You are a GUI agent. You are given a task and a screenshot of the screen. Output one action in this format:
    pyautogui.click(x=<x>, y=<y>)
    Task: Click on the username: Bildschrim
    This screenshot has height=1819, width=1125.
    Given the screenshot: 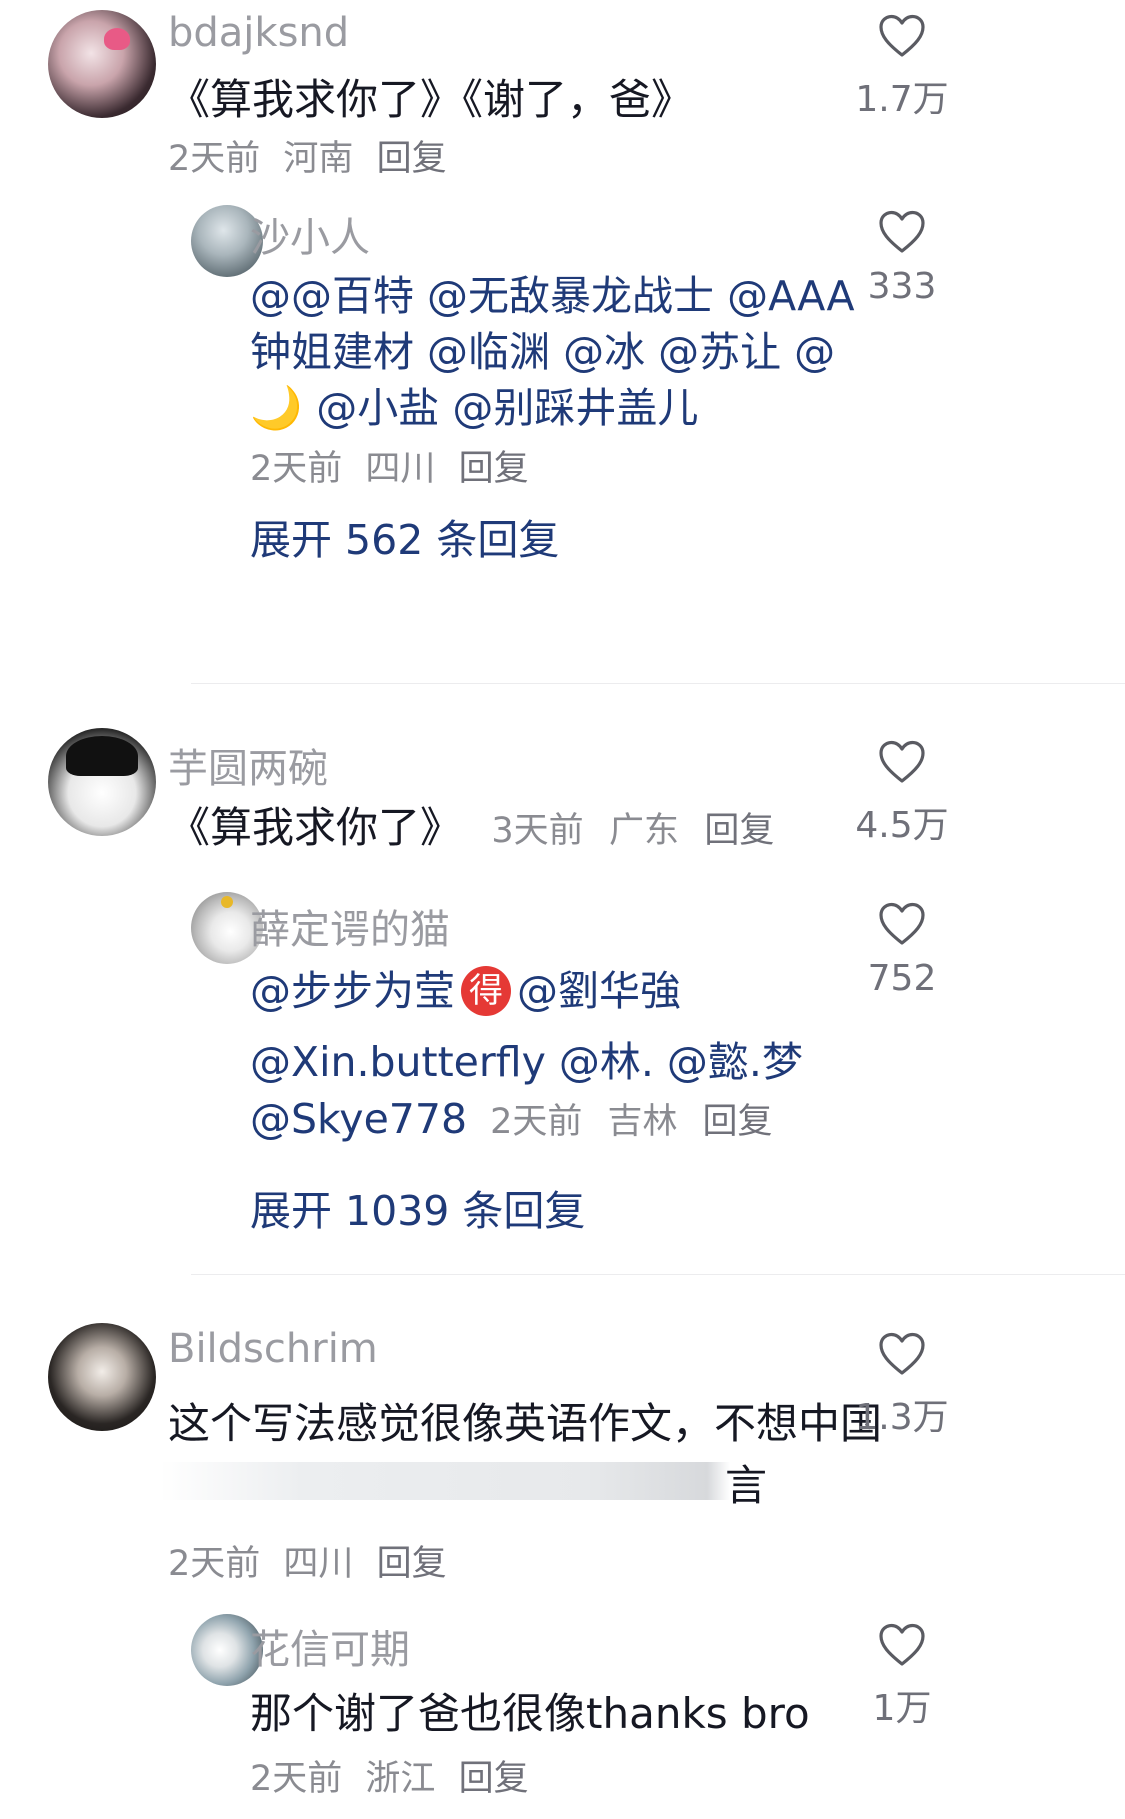 What is the action you would take?
    pyautogui.click(x=273, y=1349)
    